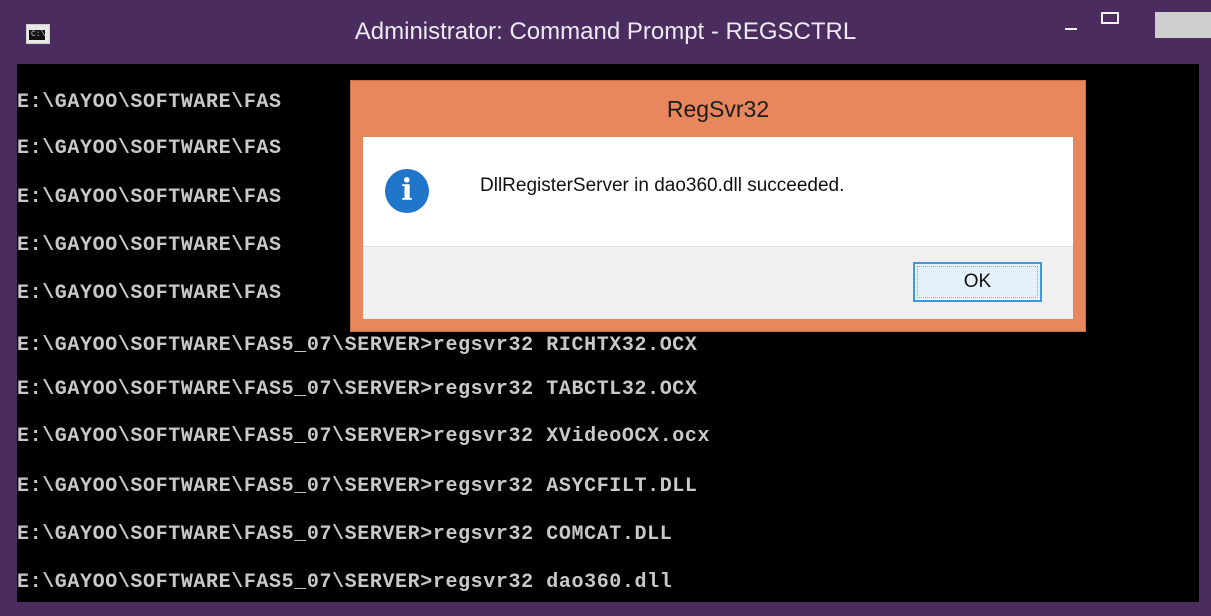 The height and width of the screenshot is (616, 1211). I want to click on minimize-button, so click(1075, 20).